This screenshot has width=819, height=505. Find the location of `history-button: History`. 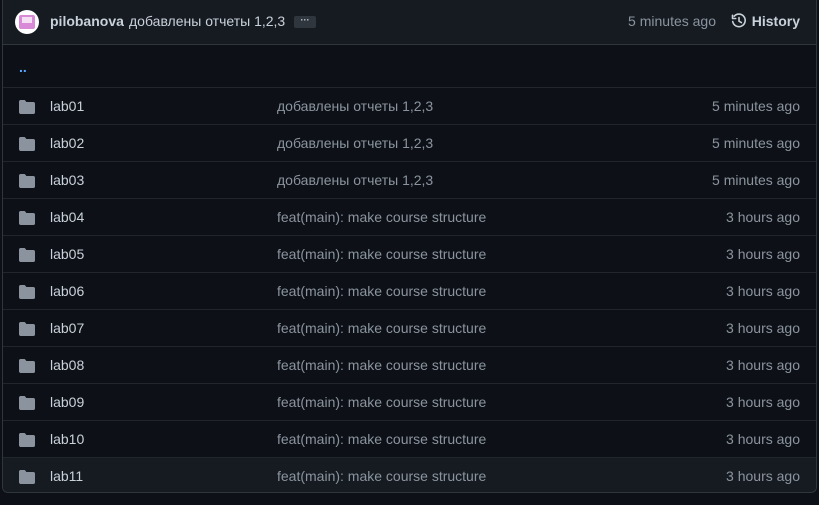

history-button: History is located at coordinates (765, 21).